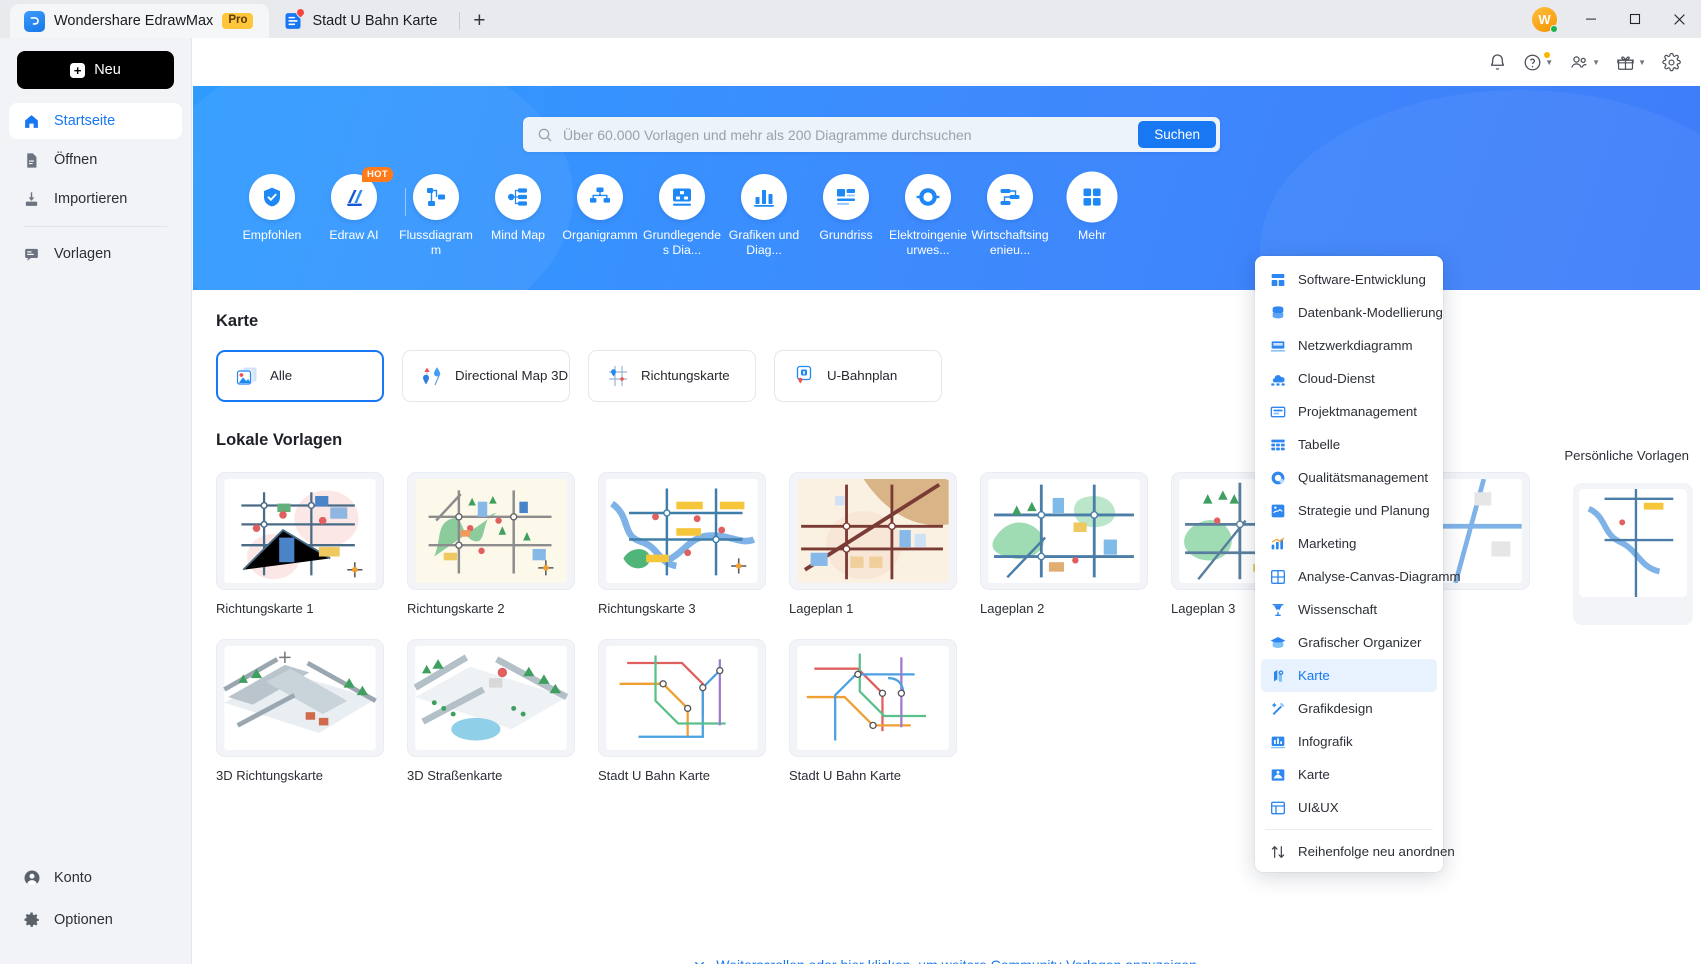  What do you see at coordinates (1349, 477) in the screenshot?
I see `menu-item-qualitatsmanagement: Qualitätsmanagement` at bounding box center [1349, 477].